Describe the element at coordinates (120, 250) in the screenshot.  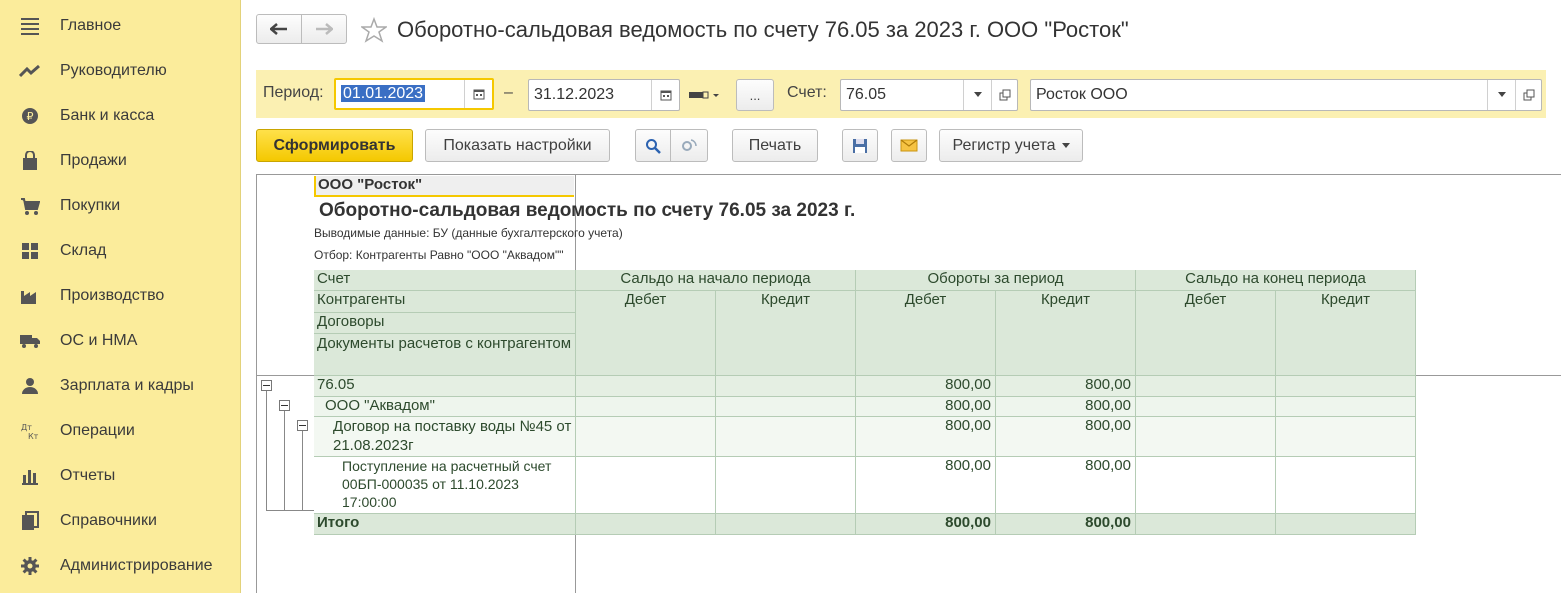
I see `sidebar-item-warehouse: Склад` at that location.